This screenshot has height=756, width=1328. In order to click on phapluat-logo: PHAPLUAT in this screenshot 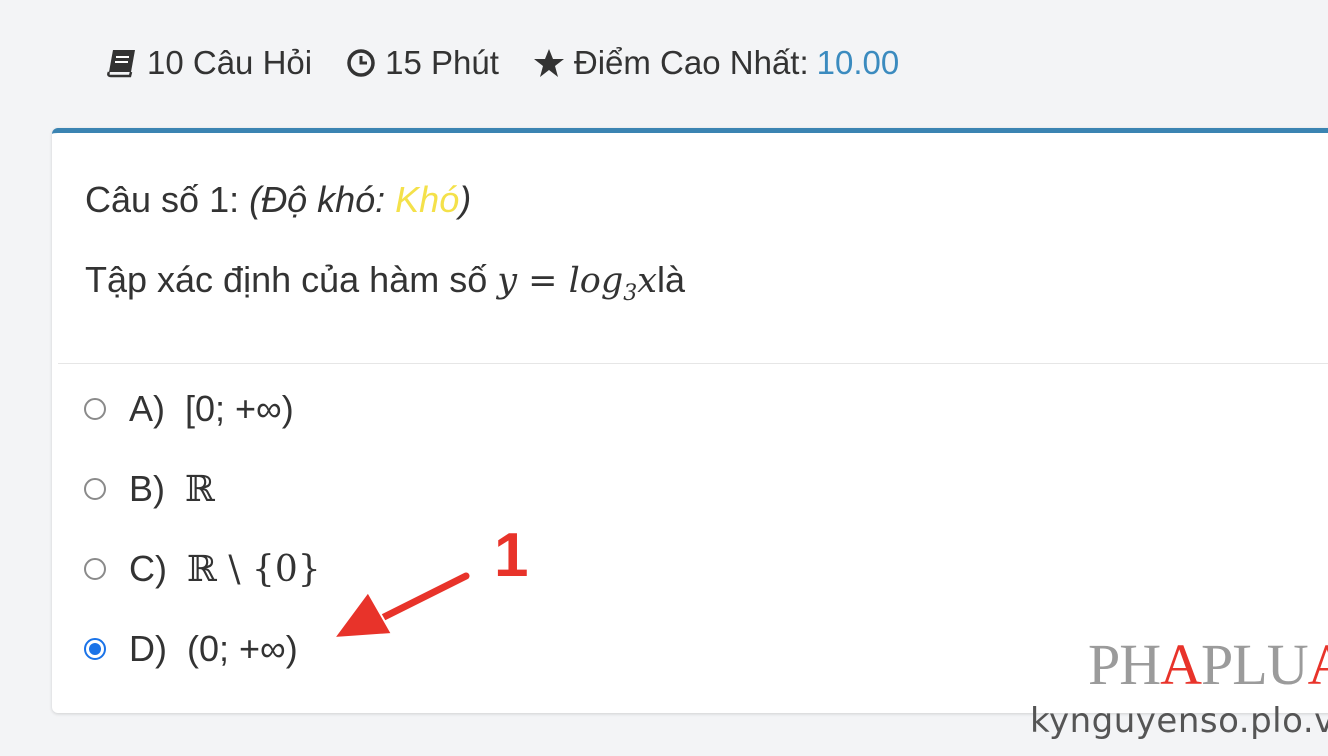, I will do `click(1208, 665)`.